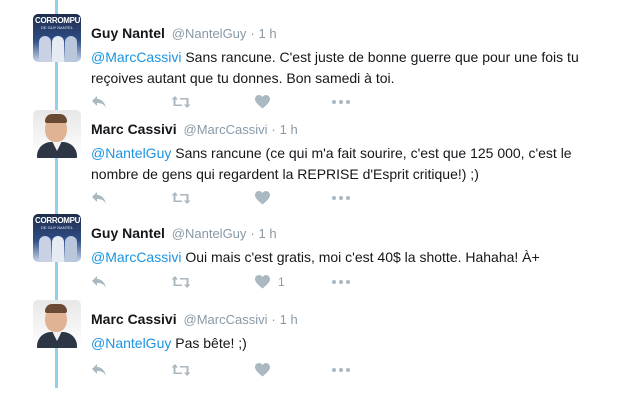  What do you see at coordinates (241, 282) in the screenshot?
I see `tweet-actions: 1` at bounding box center [241, 282].